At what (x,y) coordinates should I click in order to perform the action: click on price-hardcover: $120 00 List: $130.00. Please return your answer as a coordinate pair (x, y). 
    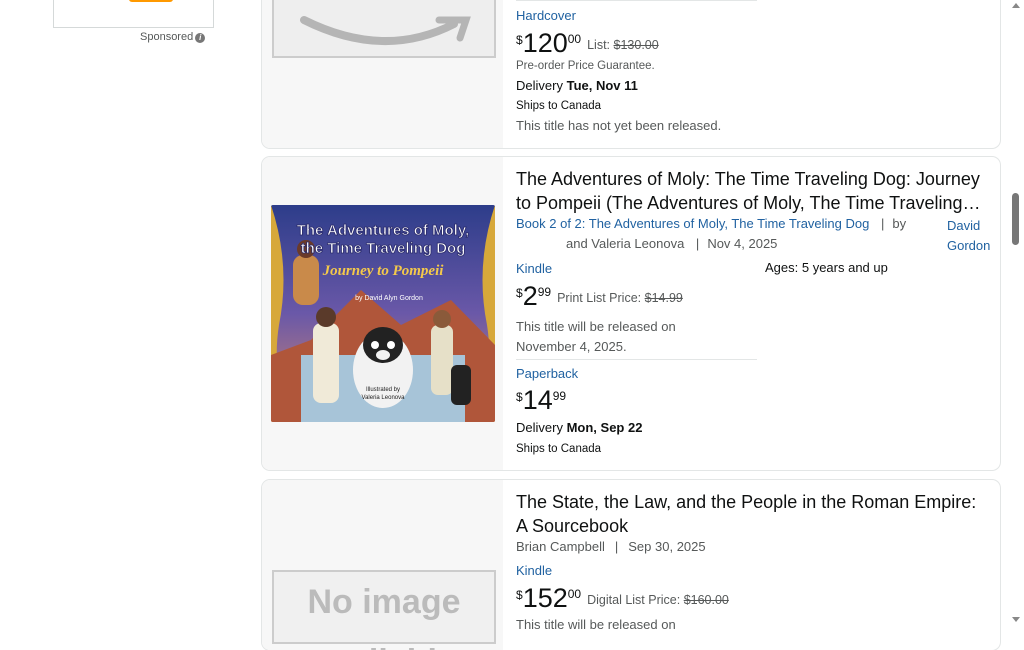
    Looking at the image, I should click on (587, 43).